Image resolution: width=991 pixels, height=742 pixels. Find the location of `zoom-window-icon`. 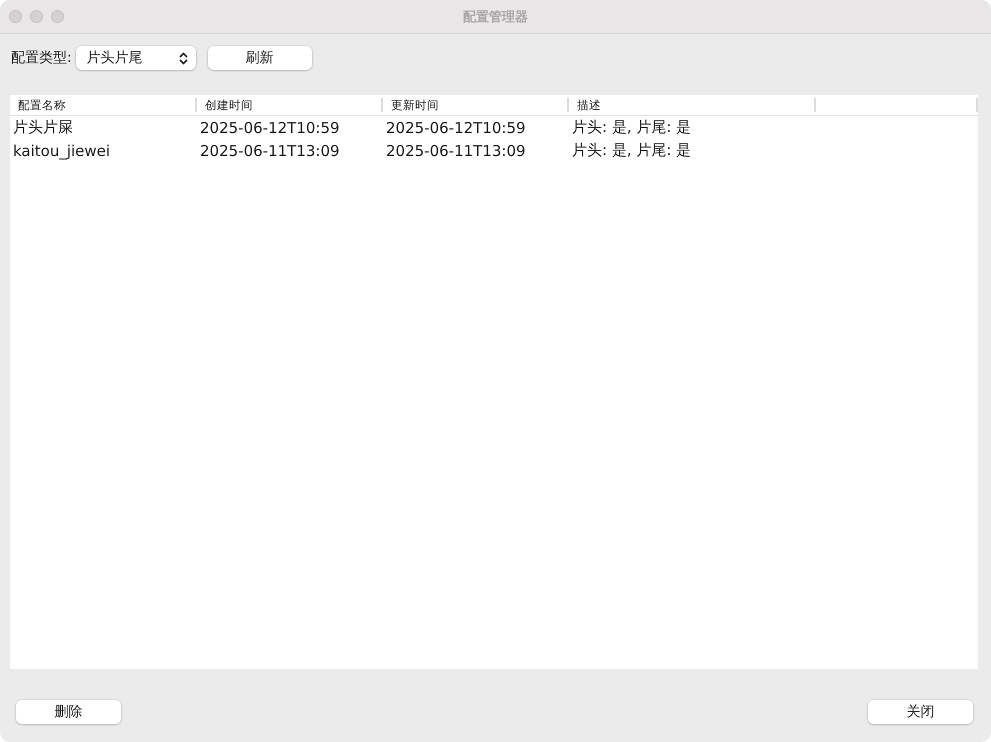

zoom-window-icon is located at coordinates (57, 16).